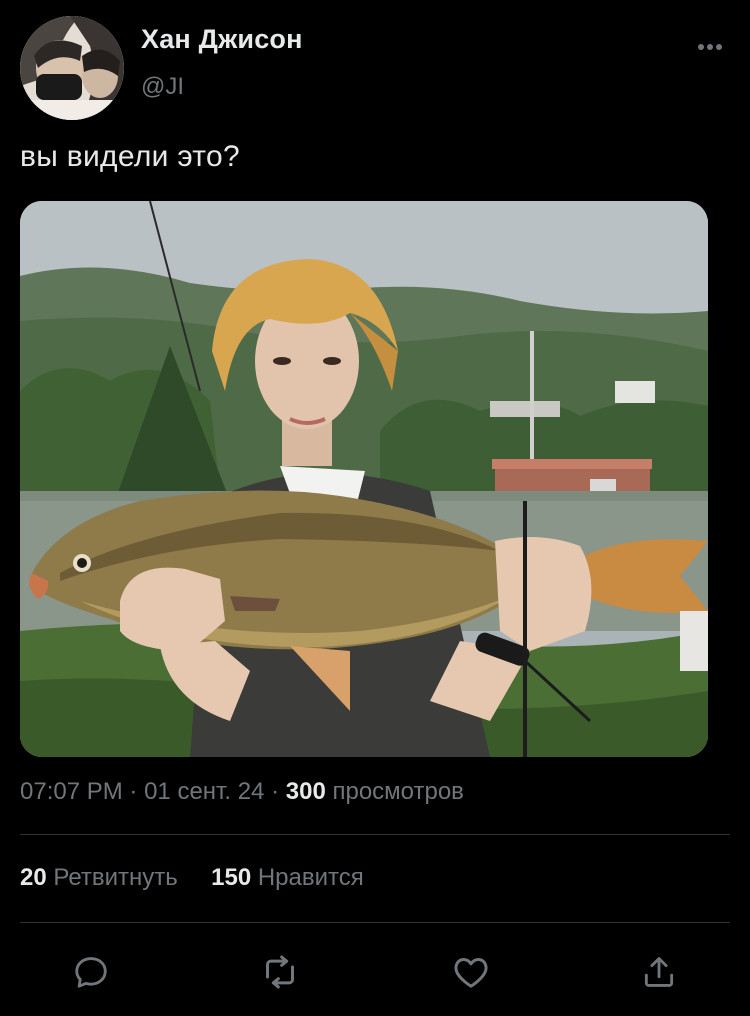  I want to click on tweet-stats: 20 Ретвитнуть 150 Нравится, so click(192, 878).